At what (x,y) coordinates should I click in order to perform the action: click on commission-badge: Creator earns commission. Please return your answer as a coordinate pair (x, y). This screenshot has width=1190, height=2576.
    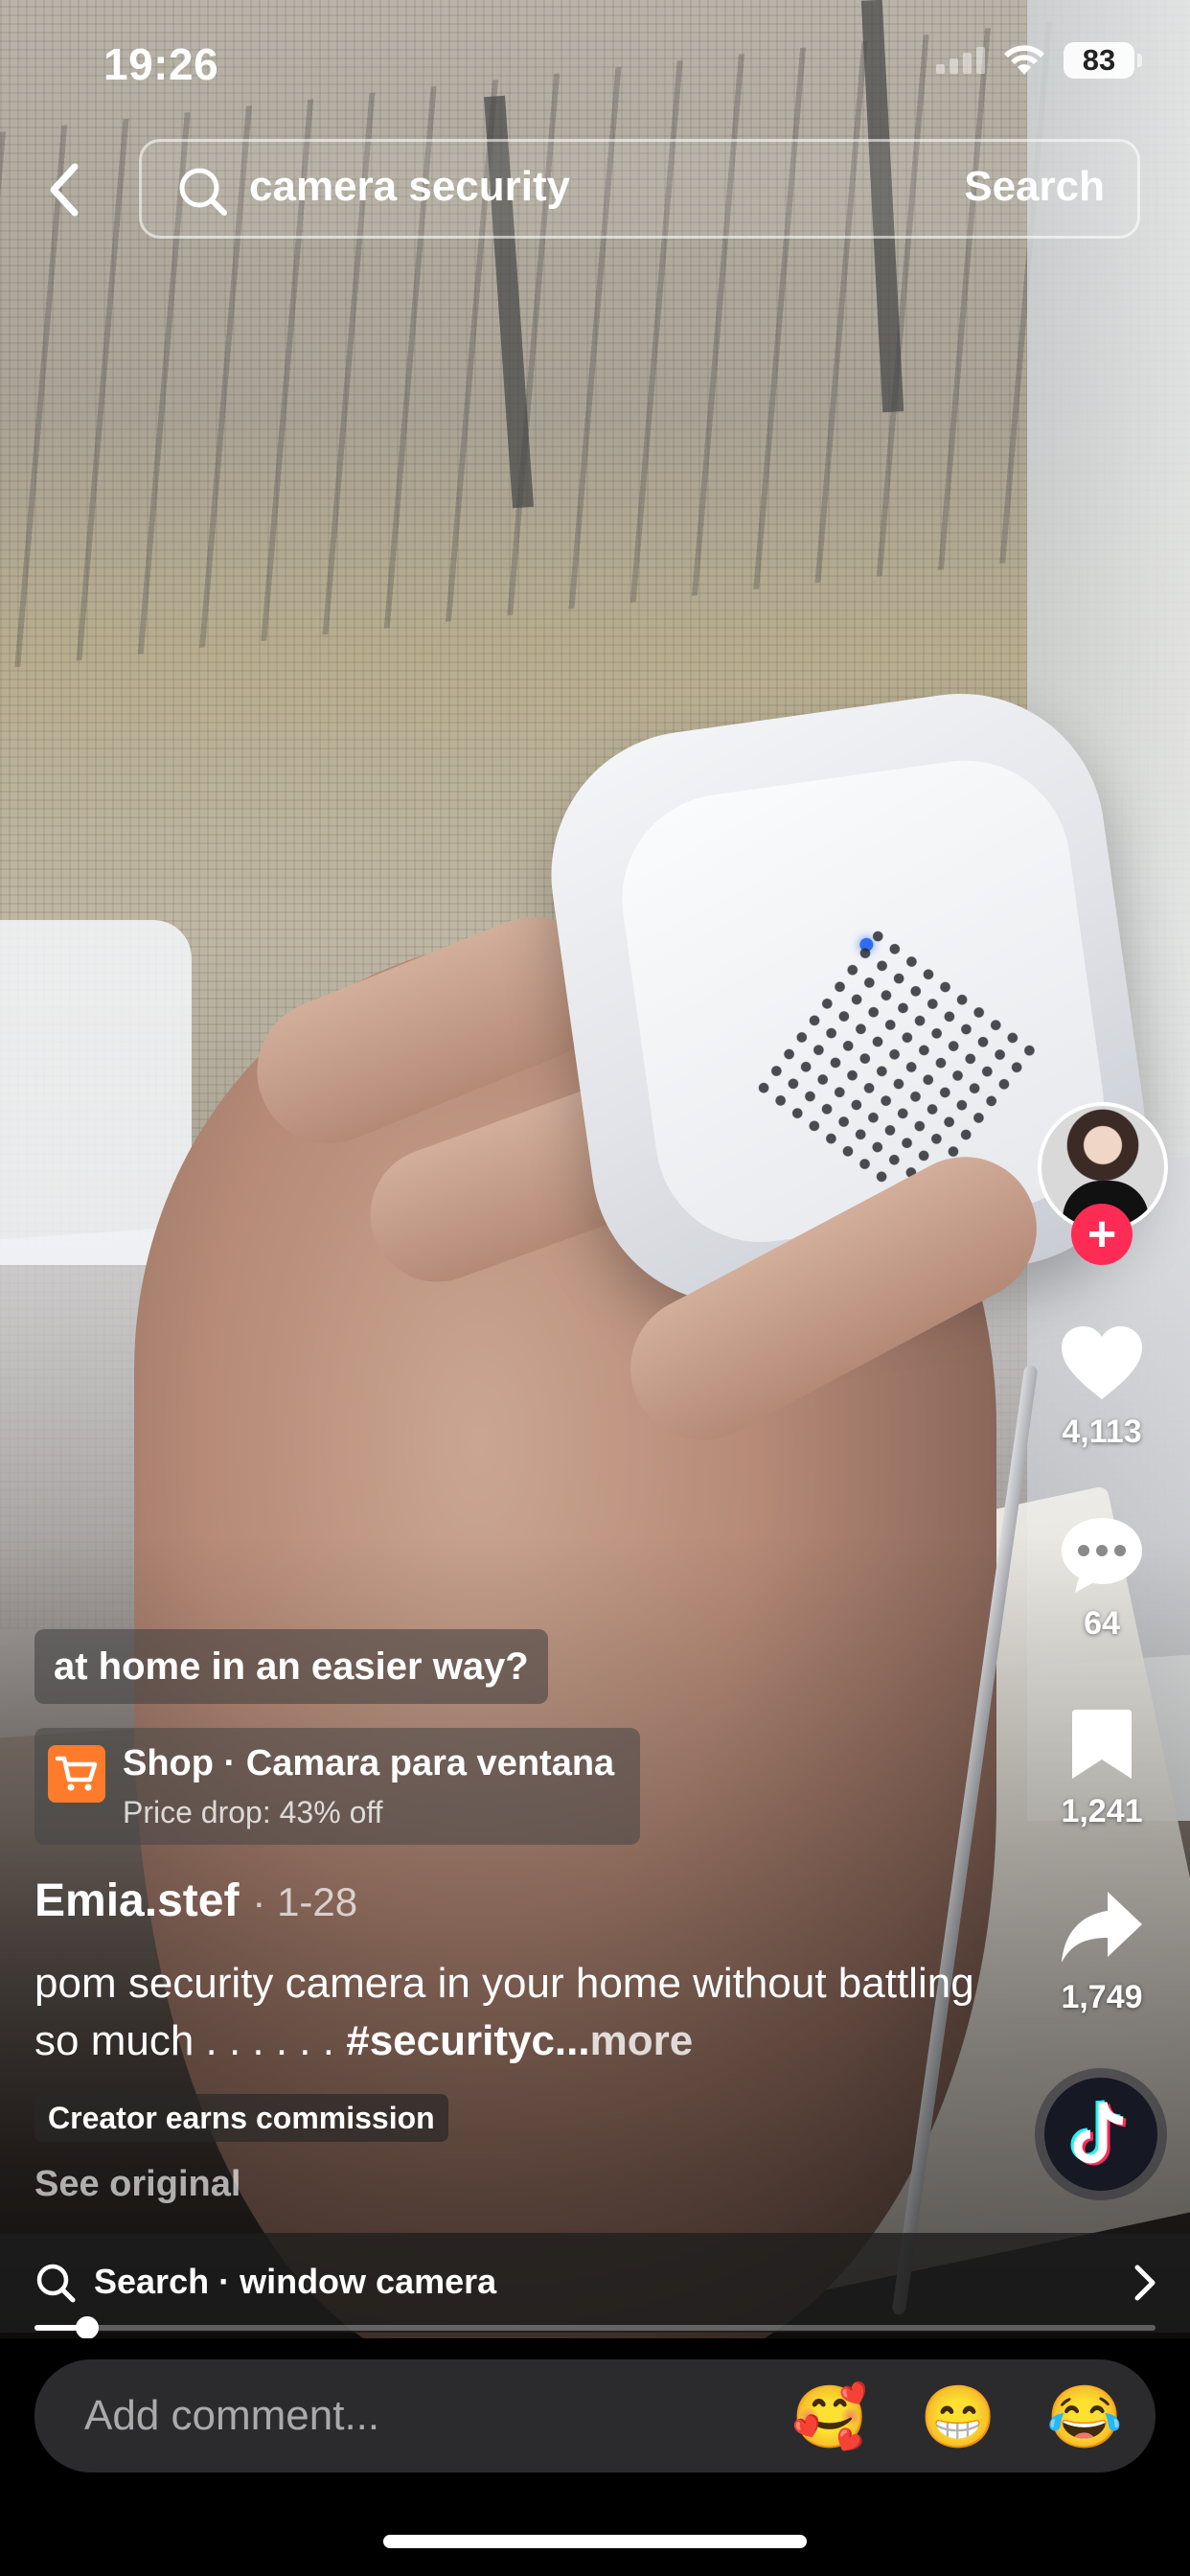
    Looking at the image, I should click on (241, 2118).